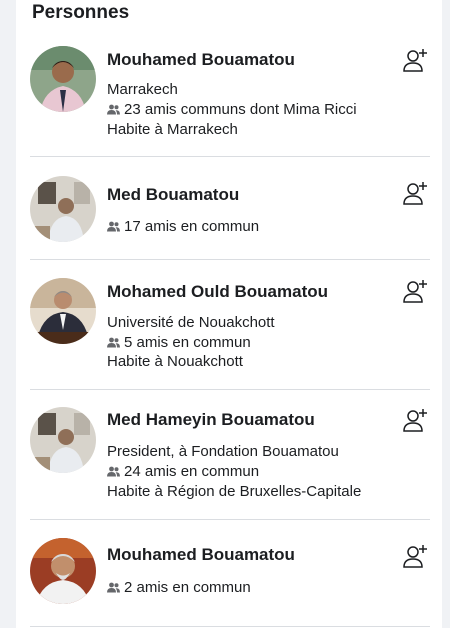 This screenshot has height=628, width=450. Describe the element at coordinates (173, 195) in the screenshot. I see `person-name: Med Bouamatou` at that location.